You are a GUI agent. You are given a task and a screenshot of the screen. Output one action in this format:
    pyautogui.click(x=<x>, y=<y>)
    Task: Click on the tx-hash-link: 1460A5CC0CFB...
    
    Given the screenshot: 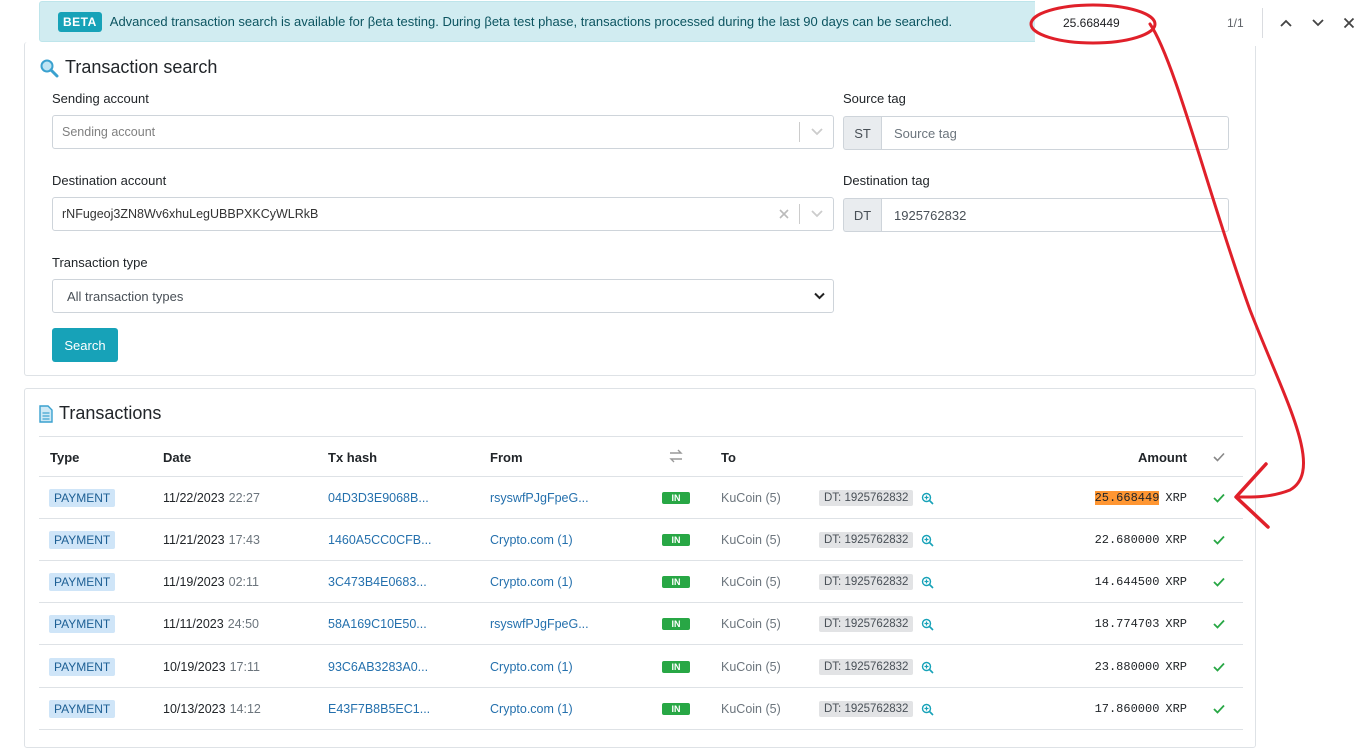 What is the action you would take?
    pyautogui.click(x=380, y=540)
    